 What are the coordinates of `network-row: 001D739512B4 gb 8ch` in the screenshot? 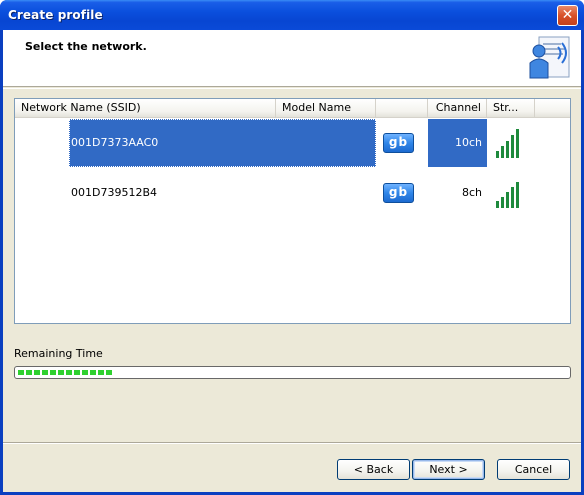 It's located at (292, 193).